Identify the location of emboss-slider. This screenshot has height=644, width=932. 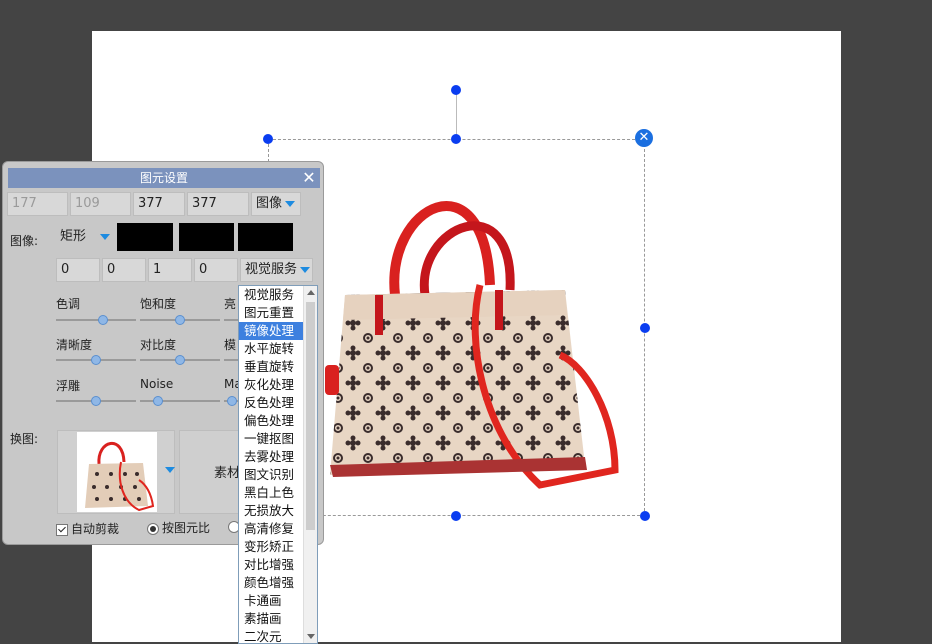
(96, 401).